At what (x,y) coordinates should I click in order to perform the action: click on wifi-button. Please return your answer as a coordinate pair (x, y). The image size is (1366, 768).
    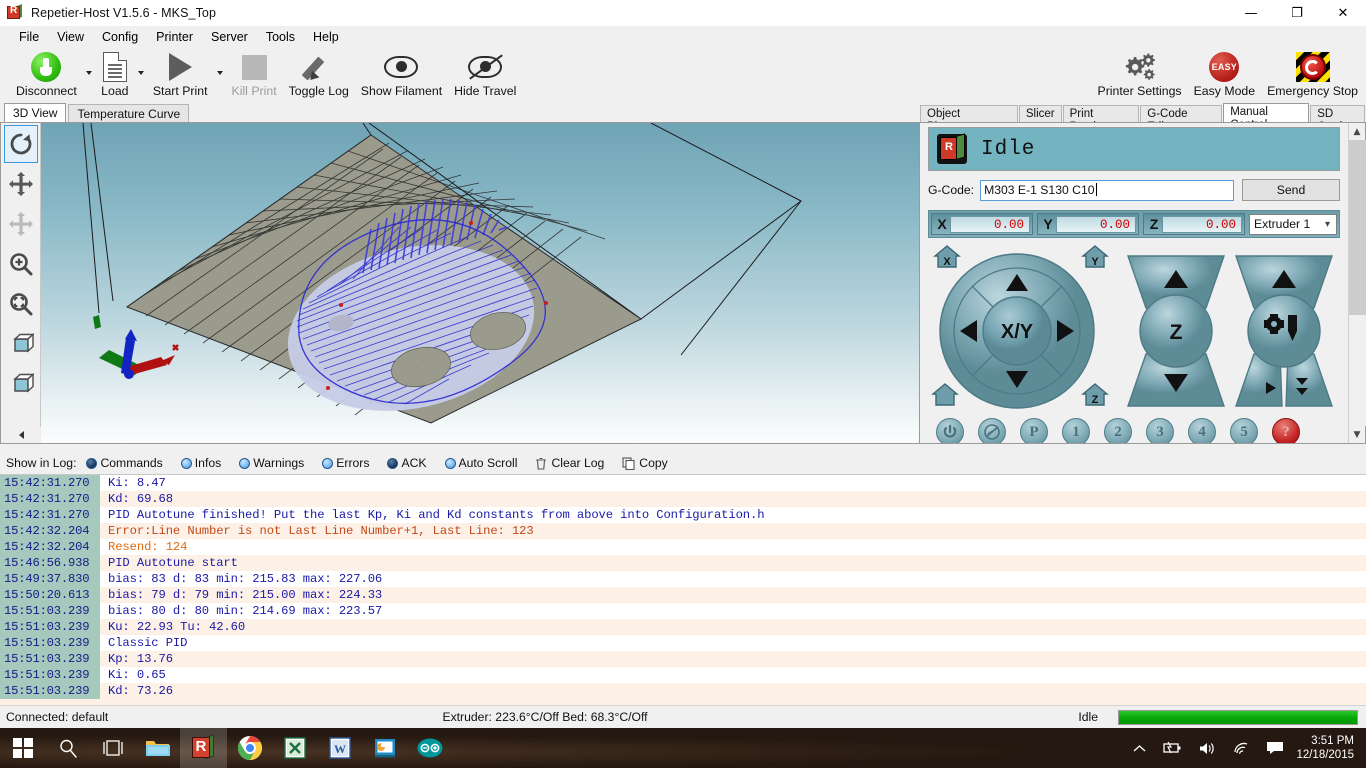
    Looking at the image, I should click on (1241, 748).